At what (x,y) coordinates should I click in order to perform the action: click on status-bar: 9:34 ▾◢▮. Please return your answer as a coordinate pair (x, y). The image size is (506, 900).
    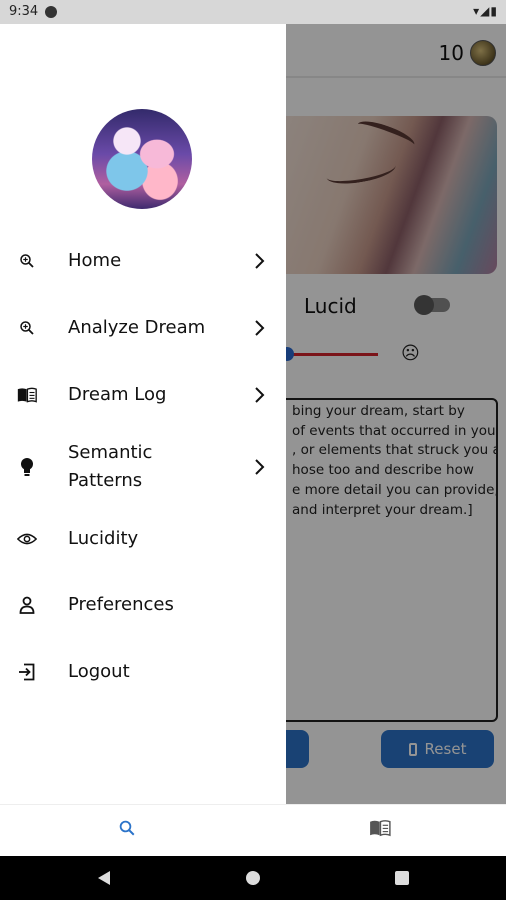
    Looking at the image, I should click on (253, 12).